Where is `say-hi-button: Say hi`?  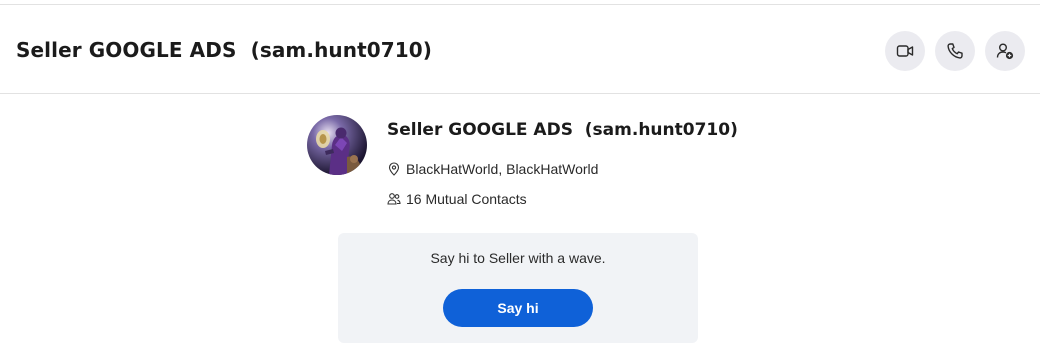 say-hi-button: Say hi is located at coordinates (518, 308).